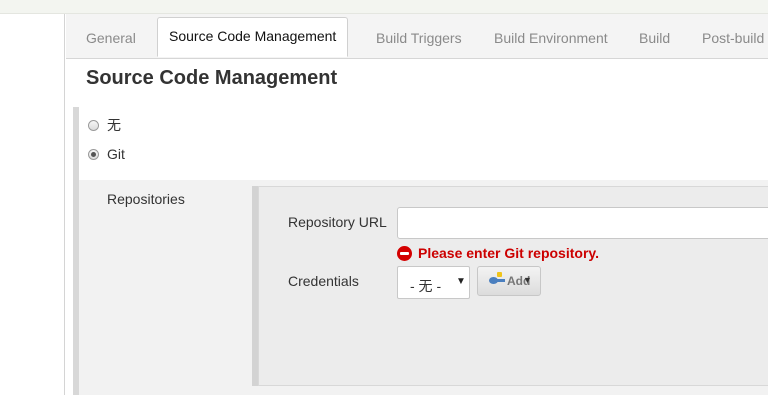 This screenshot has height=395, width=768. I want to click on add-credentials-button: Add ▼, so click(509, 281).